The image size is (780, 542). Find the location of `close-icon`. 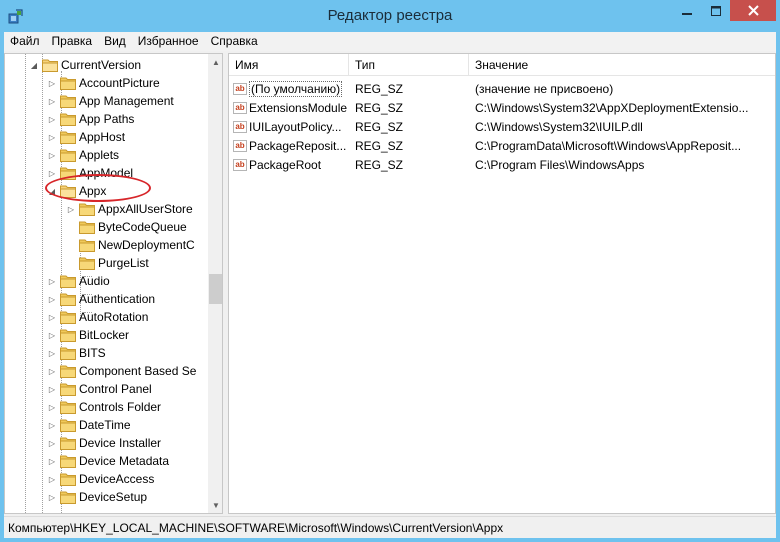

close-icon is located at coordinates (753, 10).